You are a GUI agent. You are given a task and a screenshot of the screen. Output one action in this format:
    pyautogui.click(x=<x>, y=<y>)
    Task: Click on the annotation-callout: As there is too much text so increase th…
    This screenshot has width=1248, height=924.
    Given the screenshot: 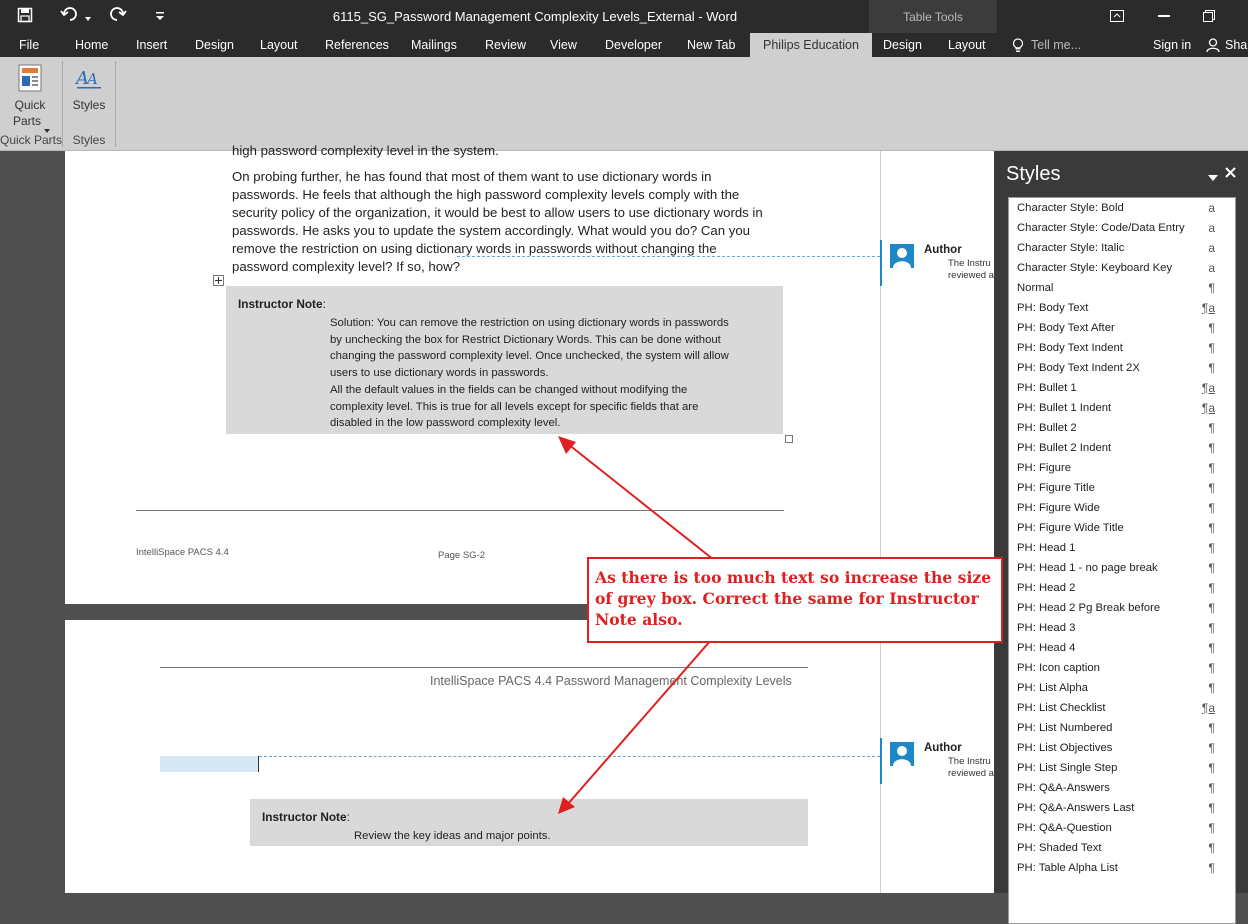 What is the action you would take?
    pyautogui.click(x=795, y=600)
    